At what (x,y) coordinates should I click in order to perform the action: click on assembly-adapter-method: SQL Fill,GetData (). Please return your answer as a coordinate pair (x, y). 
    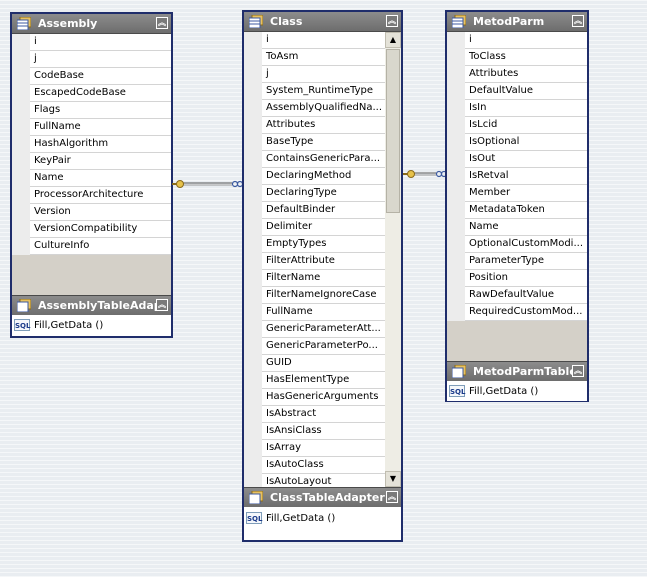
    Looking at the image, I should click on (91, 326).